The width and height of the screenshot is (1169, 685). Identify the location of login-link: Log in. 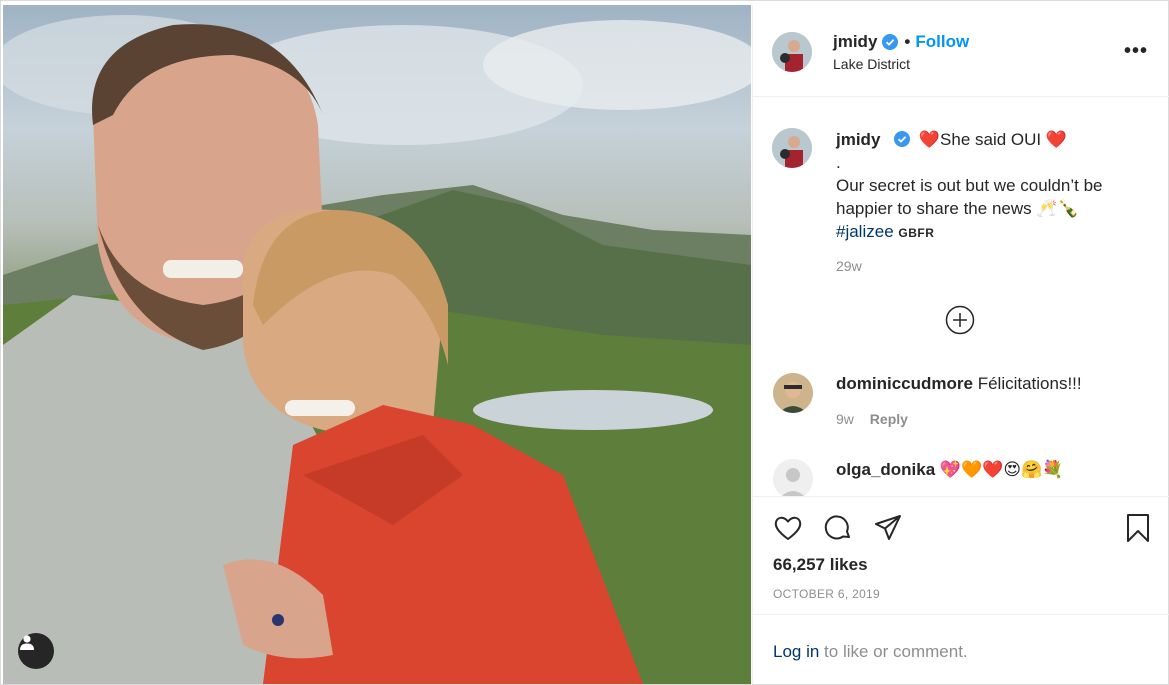
(796, 651).